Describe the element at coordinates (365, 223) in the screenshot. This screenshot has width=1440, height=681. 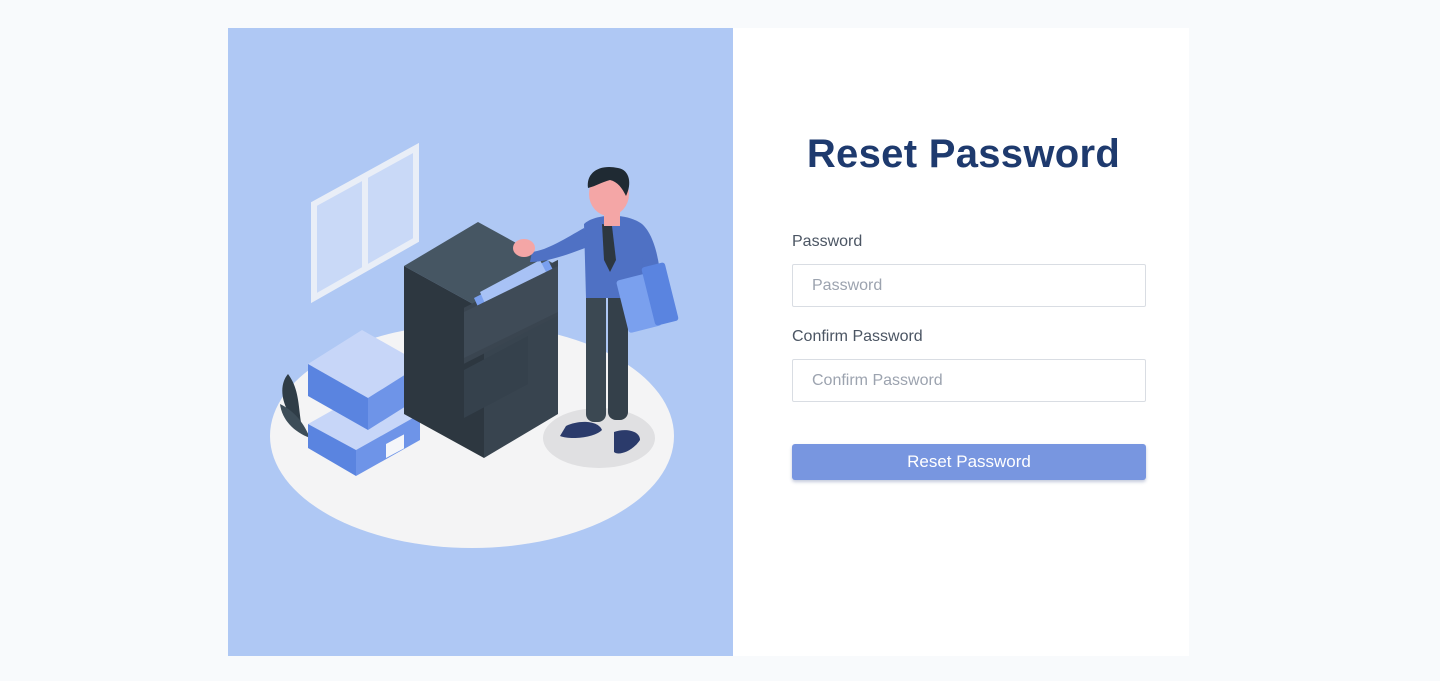
I see `window-icon` at that location.